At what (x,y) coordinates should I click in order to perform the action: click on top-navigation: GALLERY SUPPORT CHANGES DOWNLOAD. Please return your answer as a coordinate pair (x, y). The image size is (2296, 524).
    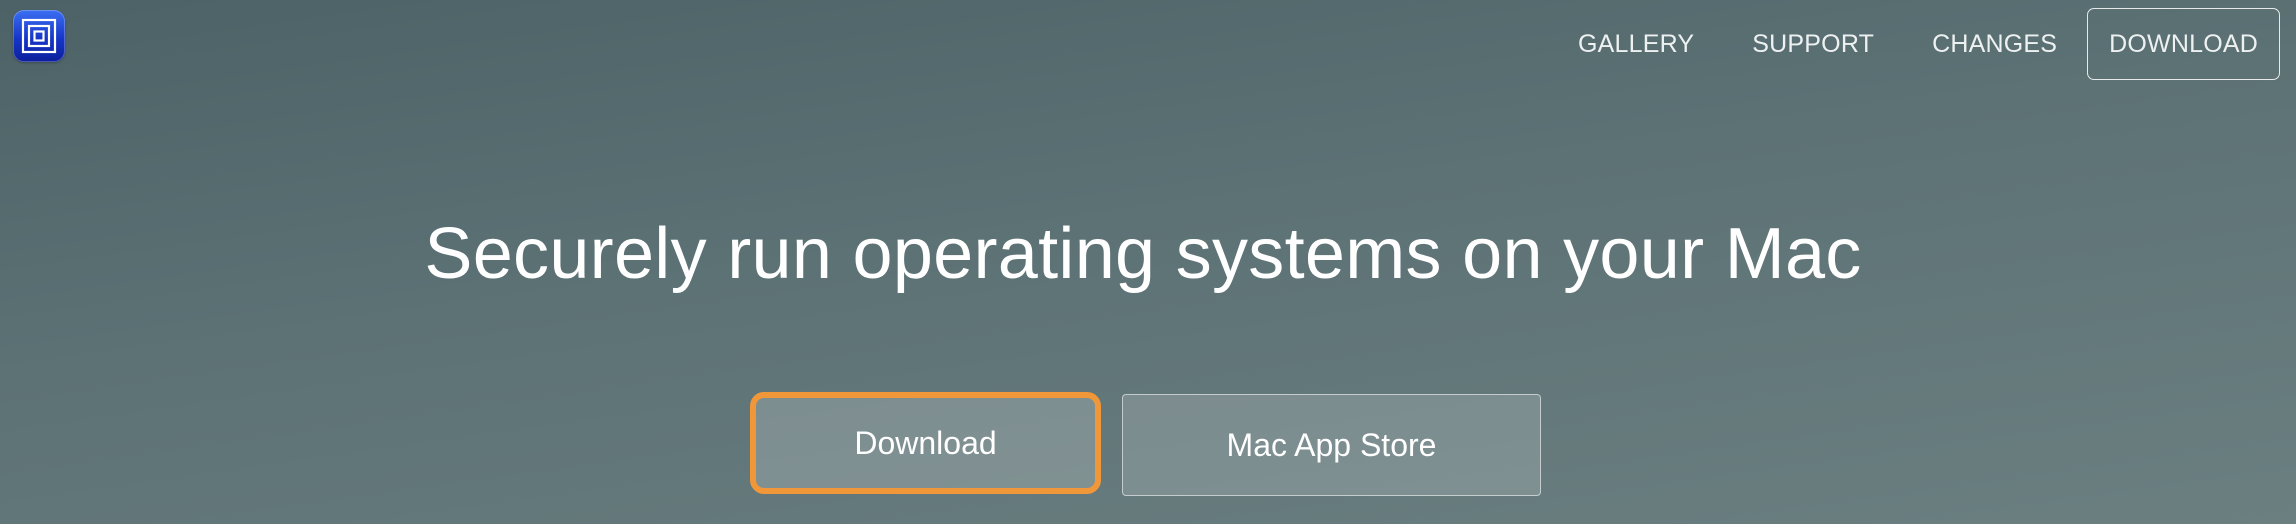
    Looking at the image, I should click on (1914, 44).